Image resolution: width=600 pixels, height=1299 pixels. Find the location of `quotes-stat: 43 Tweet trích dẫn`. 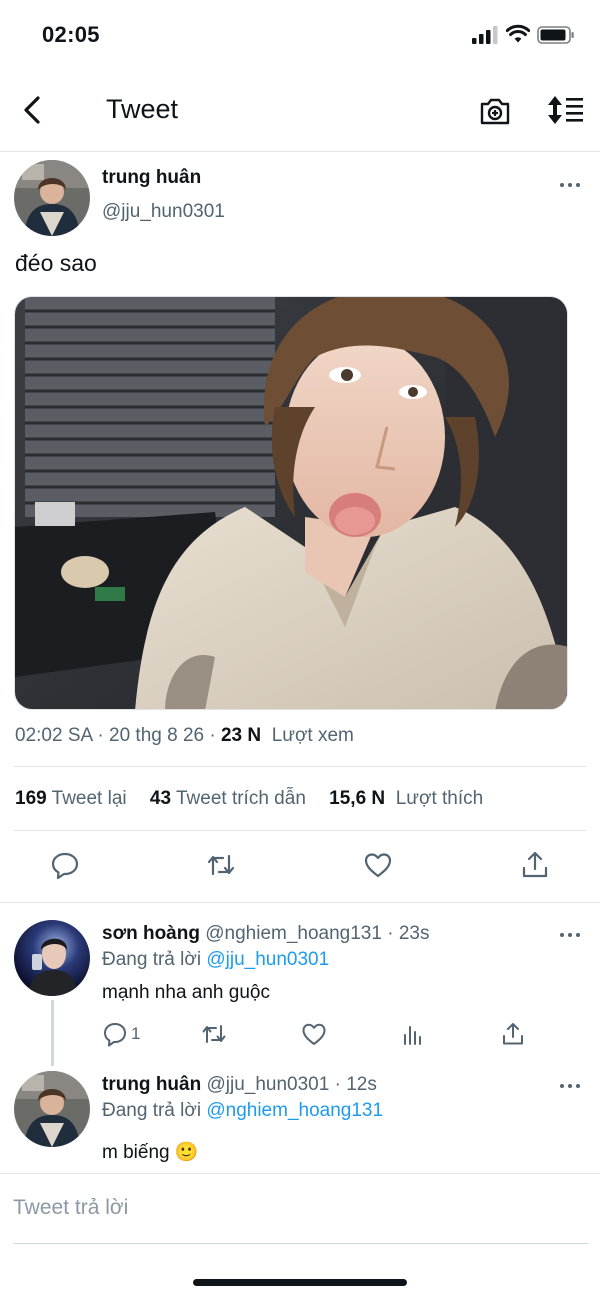

quotes-stat: 43 Tweet trích dẫn is located at coordinates (228, 798).